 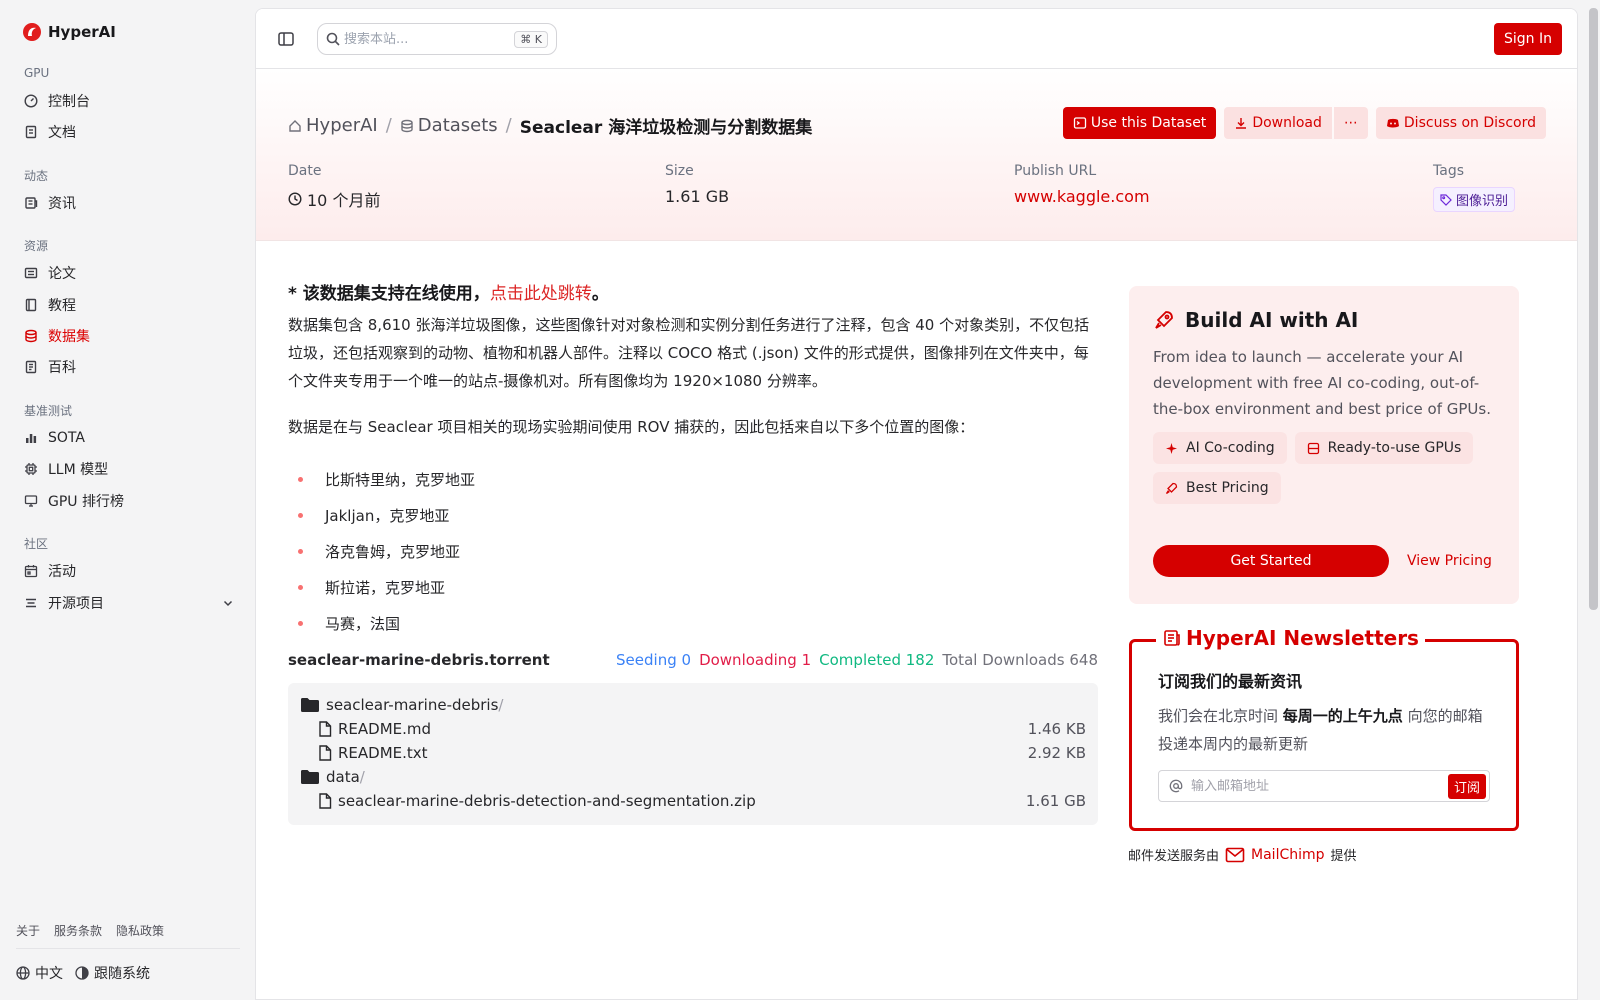 What do you see at coordinates (1528, 39) in the screenshot?
I see `sign-in-button: Sign In` at bounding box center [1528, 39].